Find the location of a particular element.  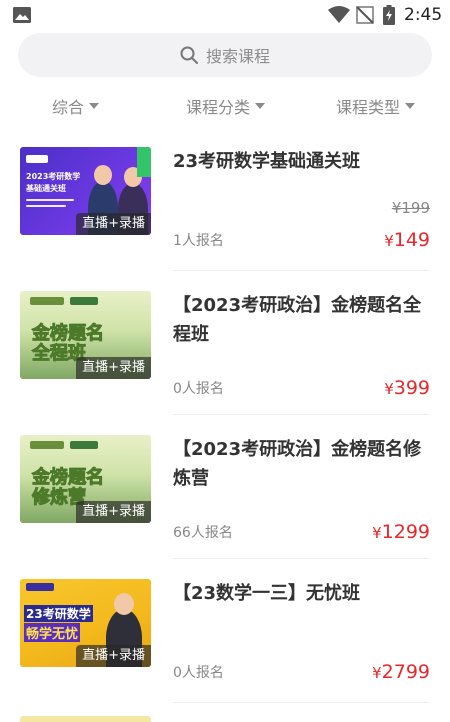

clock: 2:45 is located at coordinates (423, 15).